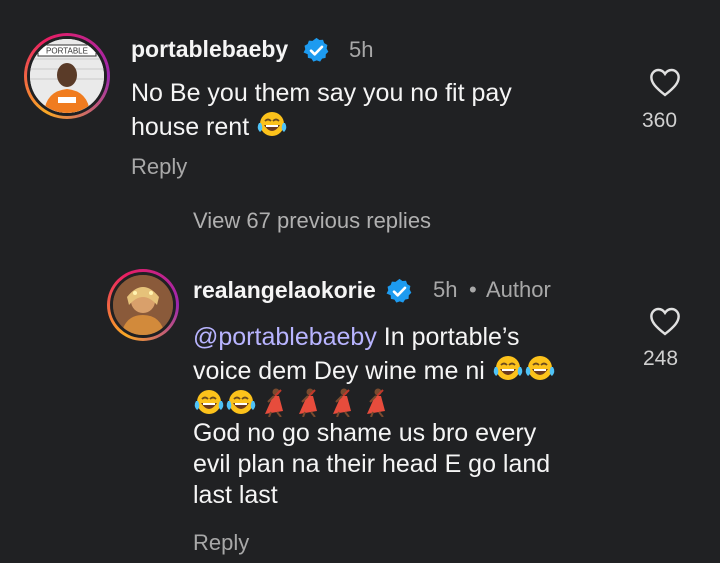  What do you see at coordinates (365, 433) in the screenshot?
I see `reply-line: God no go shame us bro every` at bounding box center [365, 433].